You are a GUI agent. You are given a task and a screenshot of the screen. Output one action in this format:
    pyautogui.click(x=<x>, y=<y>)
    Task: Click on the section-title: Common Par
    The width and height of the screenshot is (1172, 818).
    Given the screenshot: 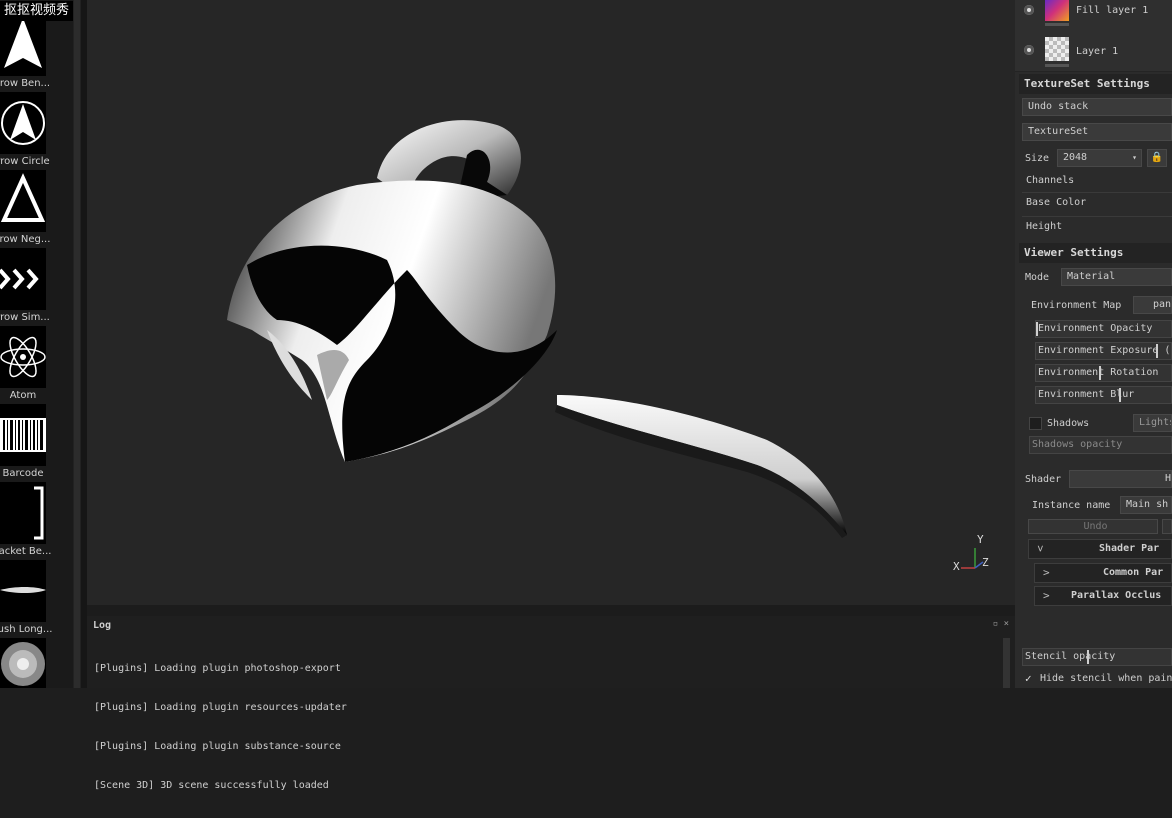 What is the action you would take?
    pyautogui.click(x=1133, y=572)
    